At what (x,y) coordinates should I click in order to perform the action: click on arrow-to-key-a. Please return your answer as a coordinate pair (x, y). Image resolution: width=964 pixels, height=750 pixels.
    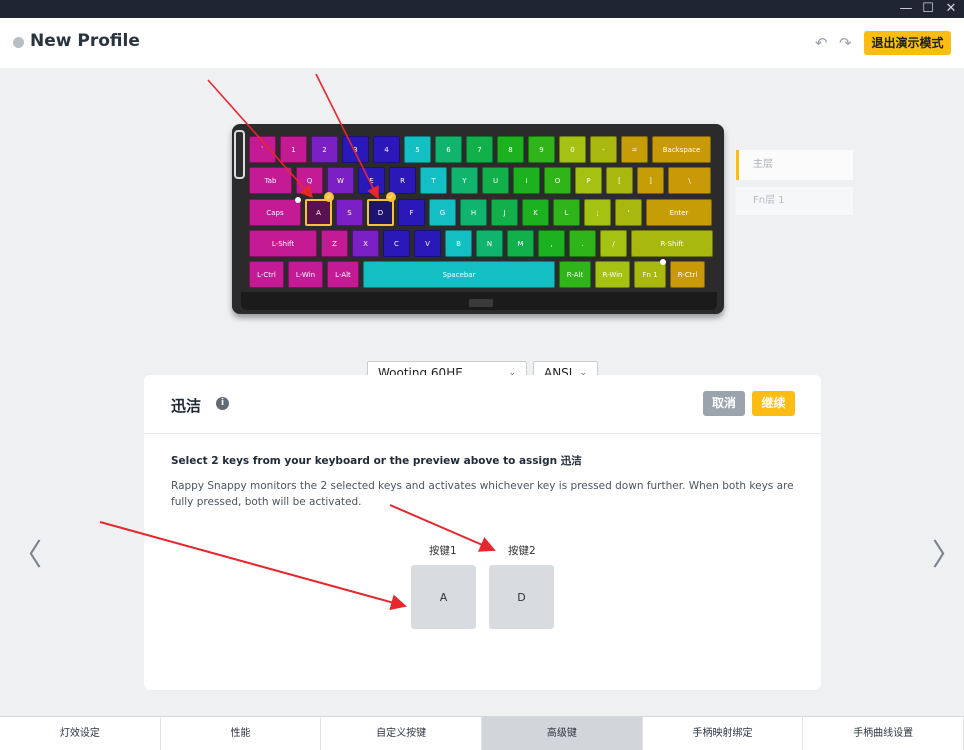
    Looking at the image, I should click on (260, 139).